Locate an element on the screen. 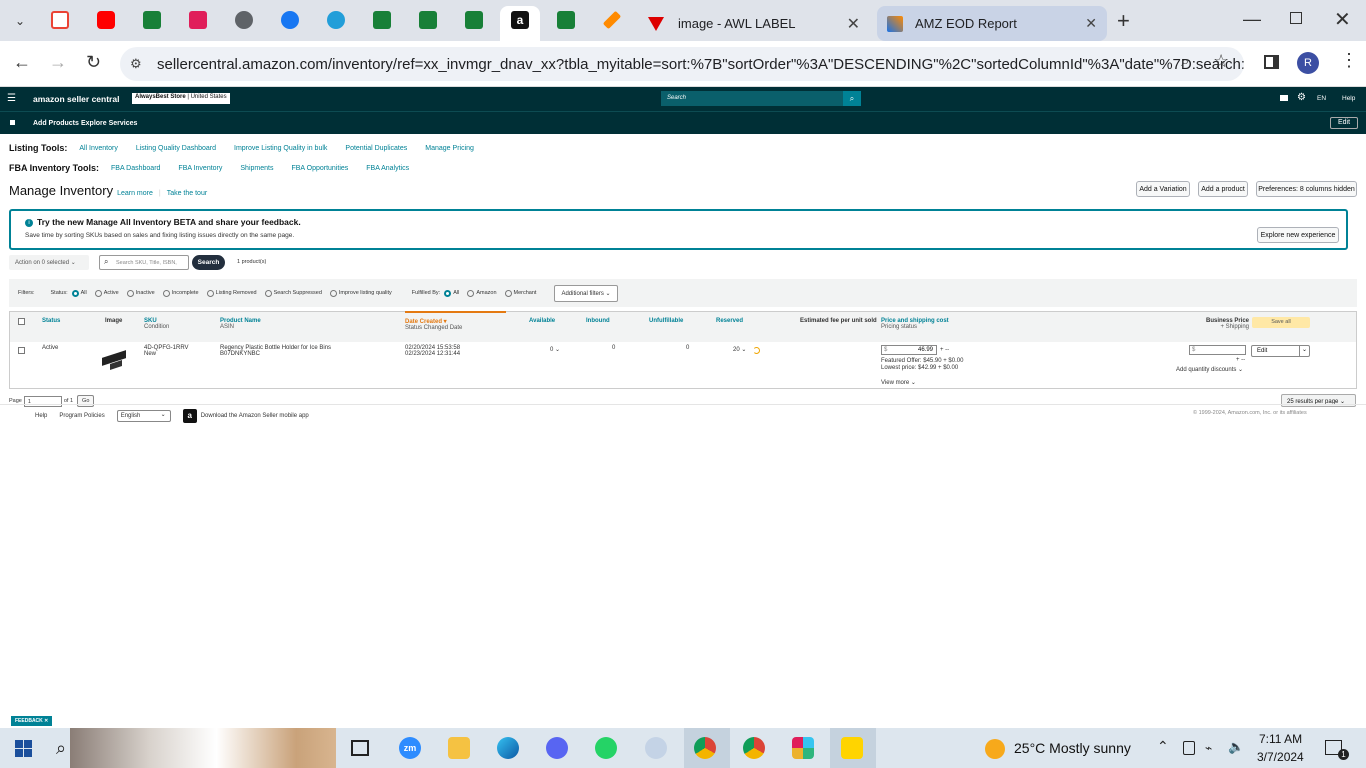  profile-avatar: R is located at coordinates (1308, 63).